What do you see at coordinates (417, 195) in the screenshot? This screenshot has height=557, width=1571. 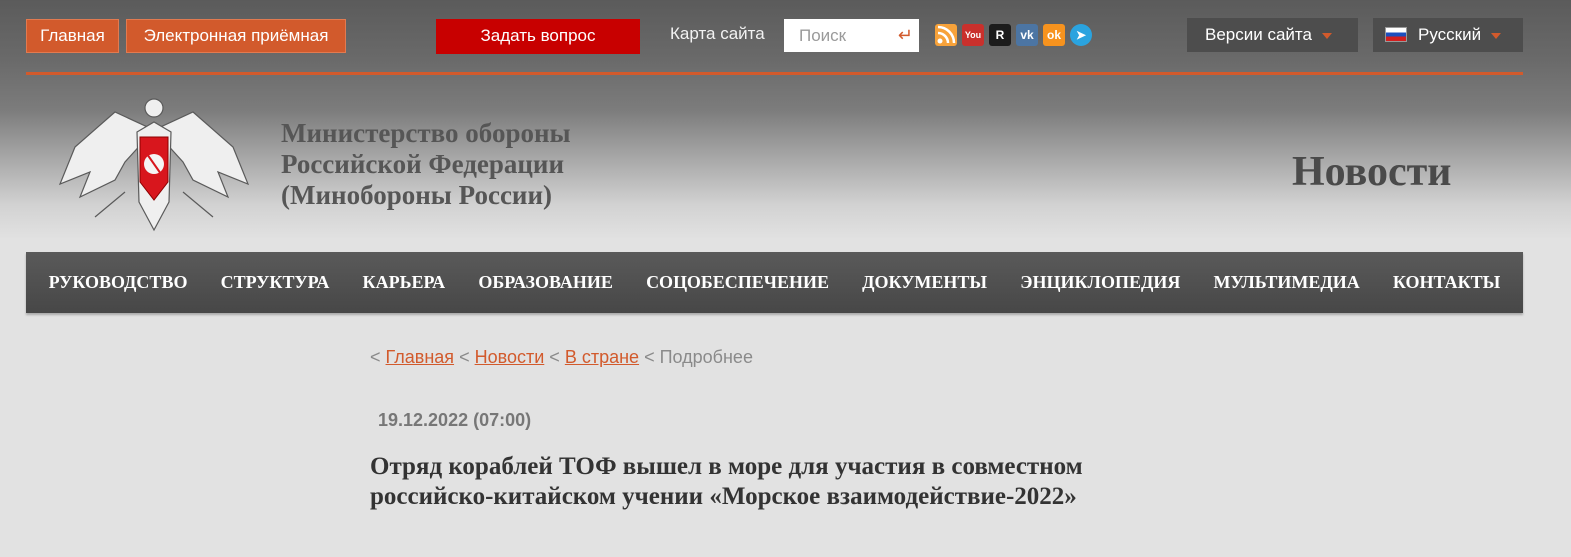 I see `ministry-name-line: (Минобороны России)` at bounding box center [417, 195].